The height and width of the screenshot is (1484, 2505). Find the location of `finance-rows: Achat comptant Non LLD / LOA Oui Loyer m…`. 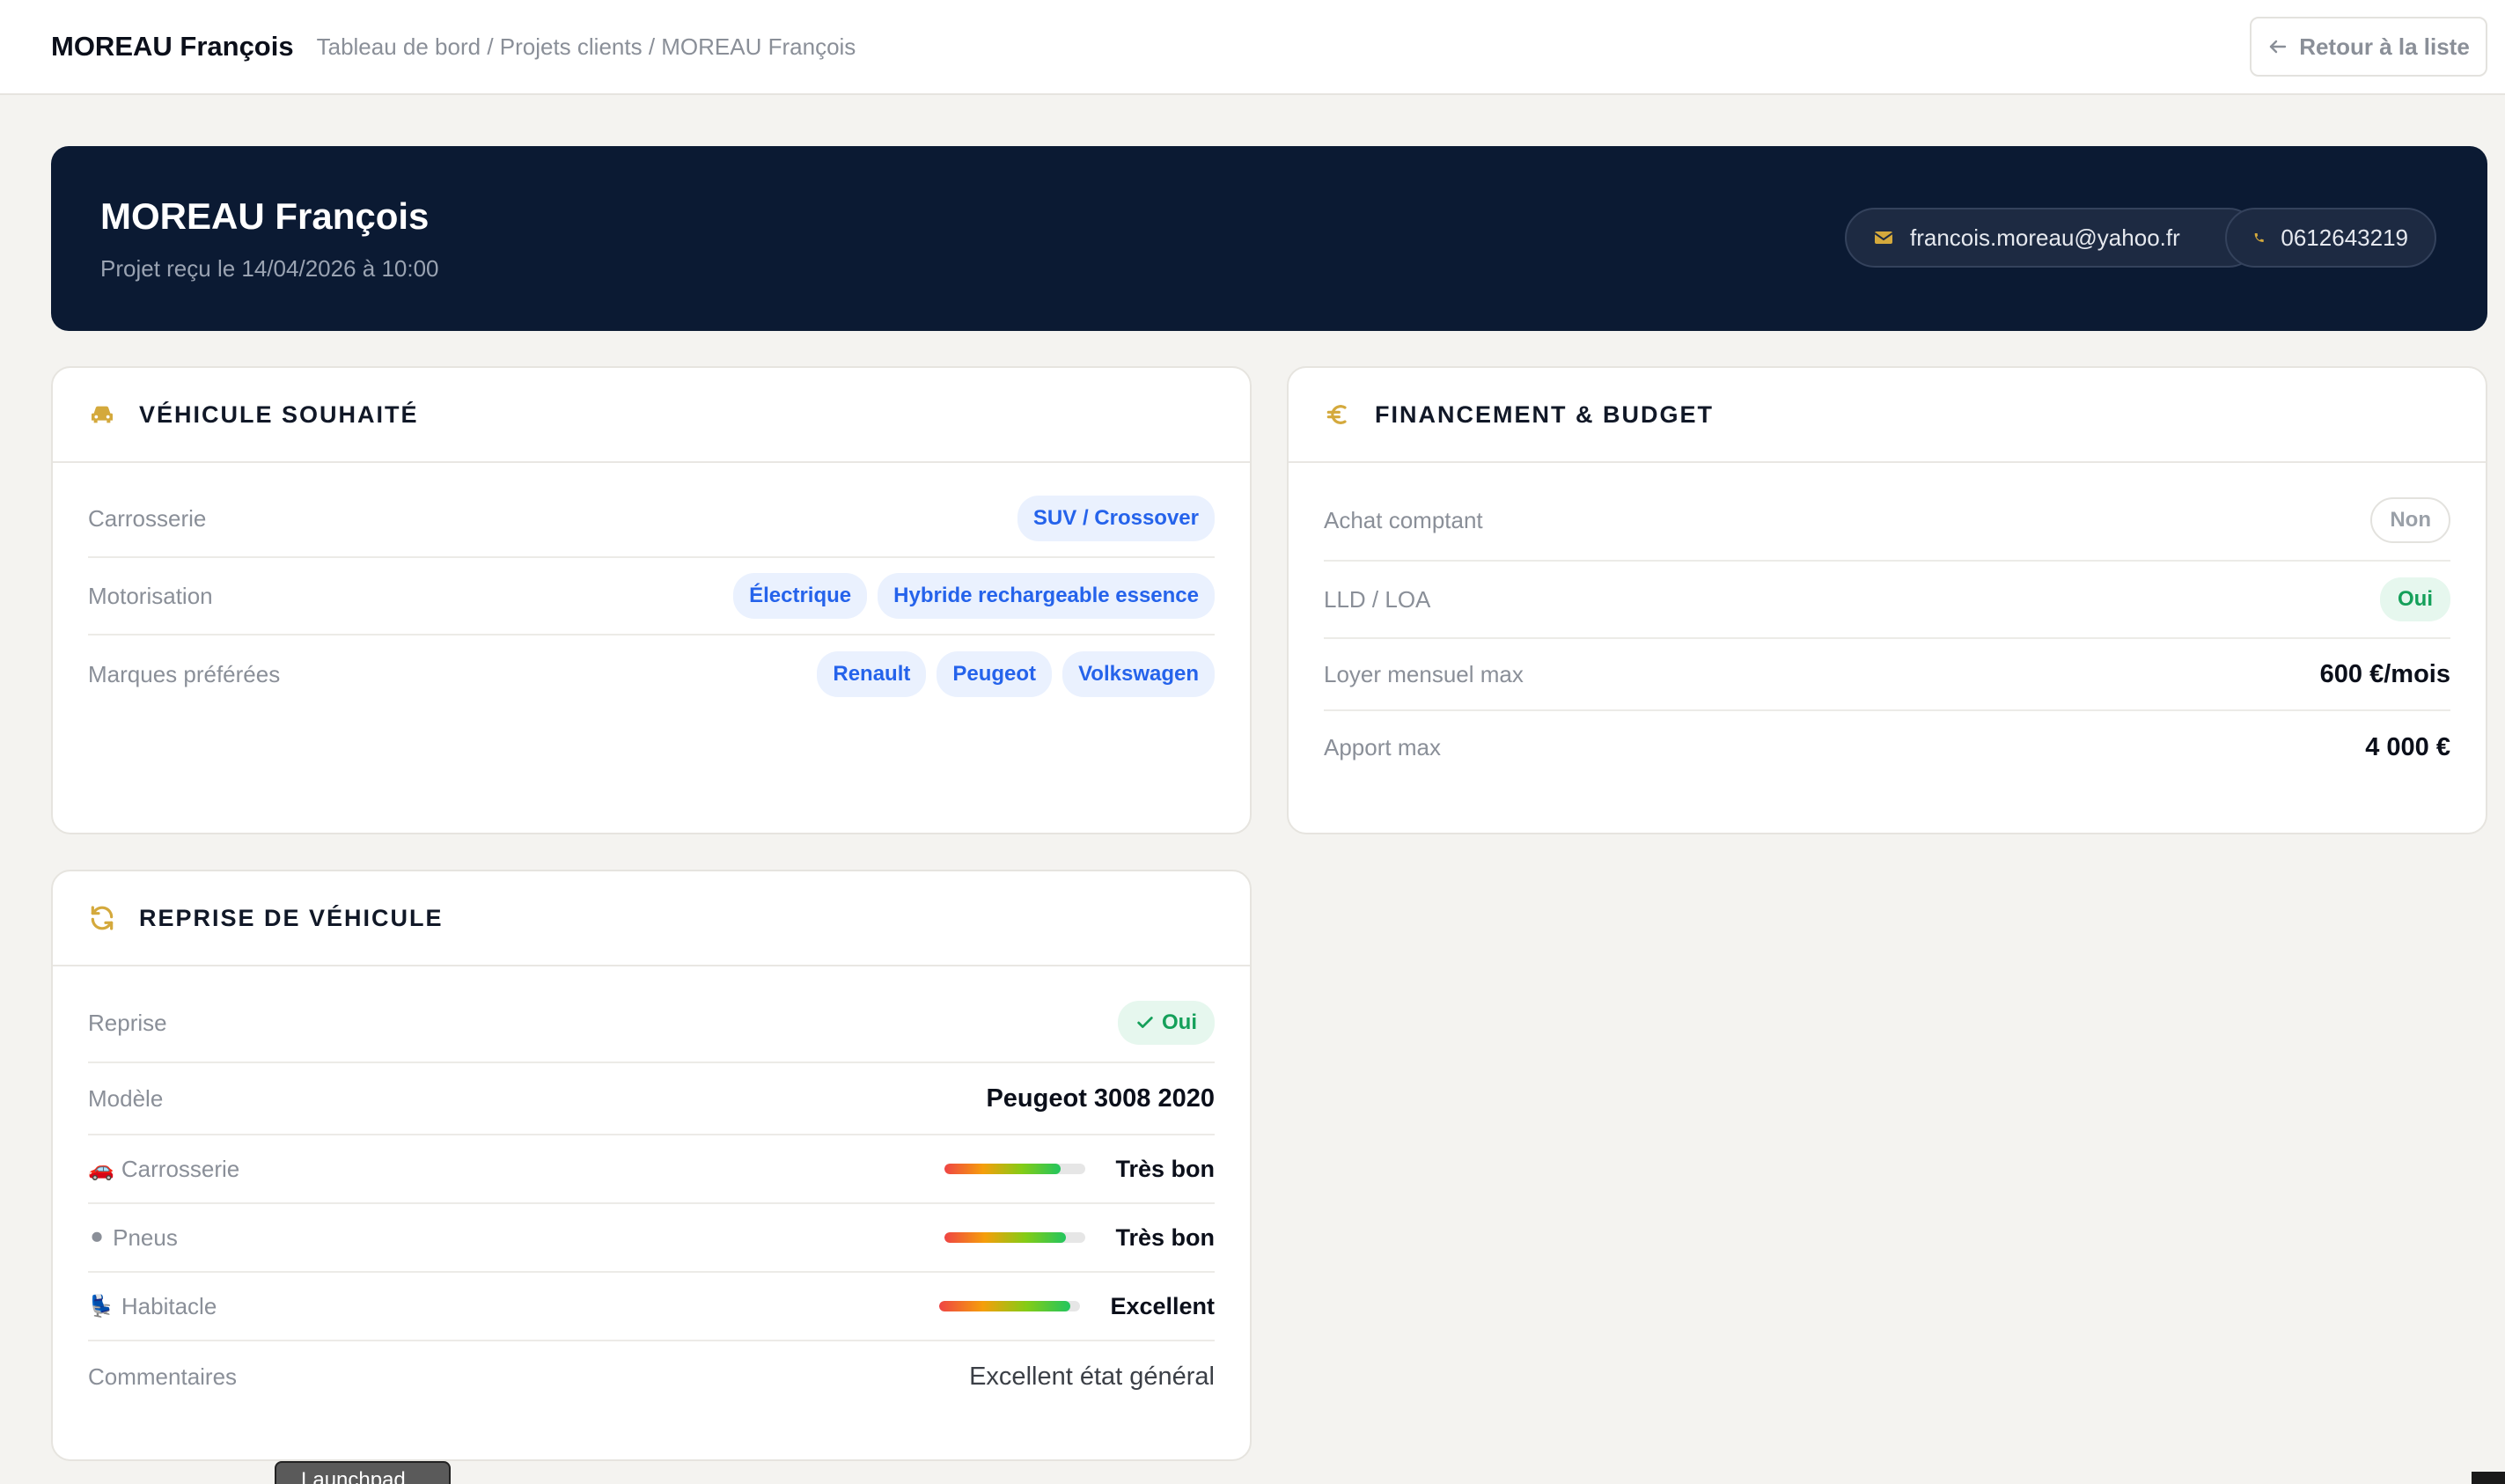

finance-rows: Achat comptant Non LLD / LOA Oui Loyer m… is located at coordinates (1887, 623).